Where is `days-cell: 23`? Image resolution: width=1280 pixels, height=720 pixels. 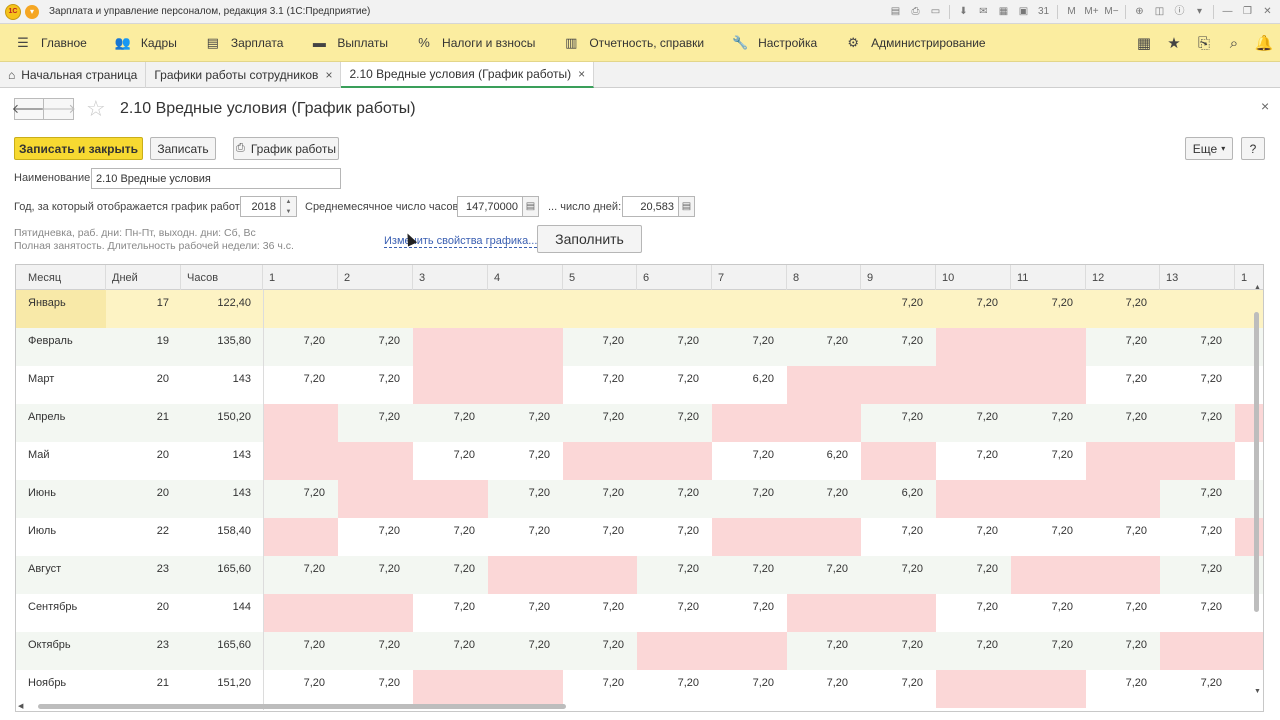
days-cell: 23 is located at coordinates (143, 575).